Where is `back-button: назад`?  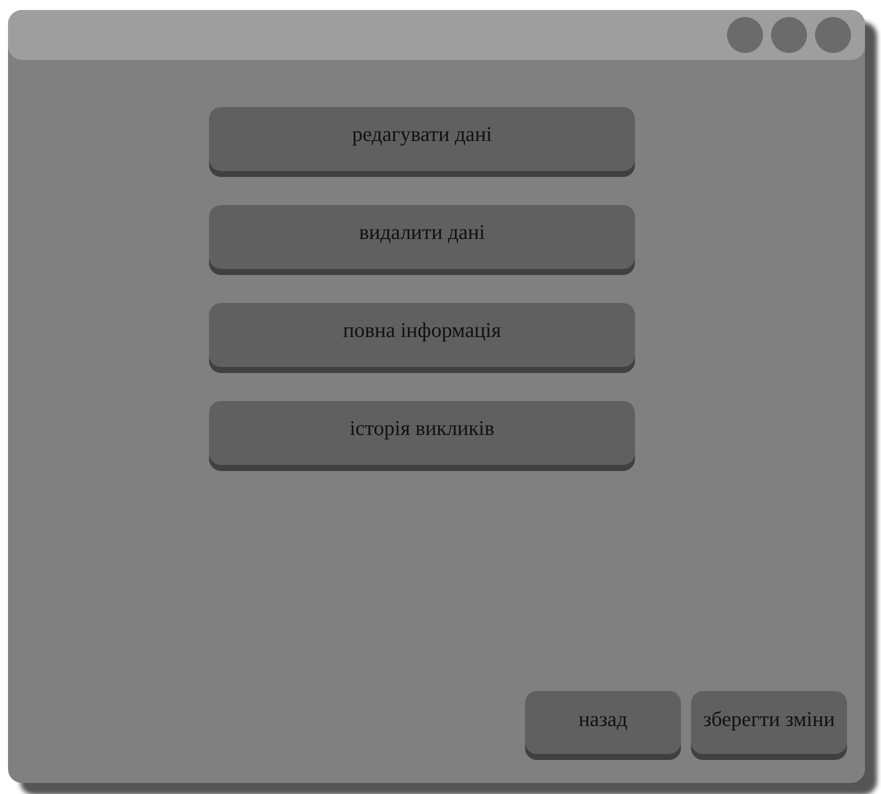
back-button: назад is located at coordinates (603, 722).